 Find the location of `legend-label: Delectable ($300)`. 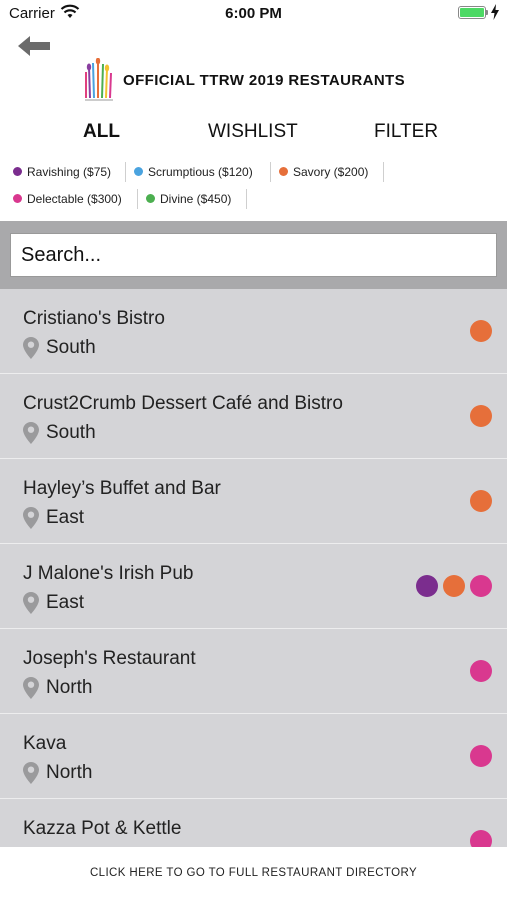

legend-label: Delectable ($300) is located at coordinates (74, 199).